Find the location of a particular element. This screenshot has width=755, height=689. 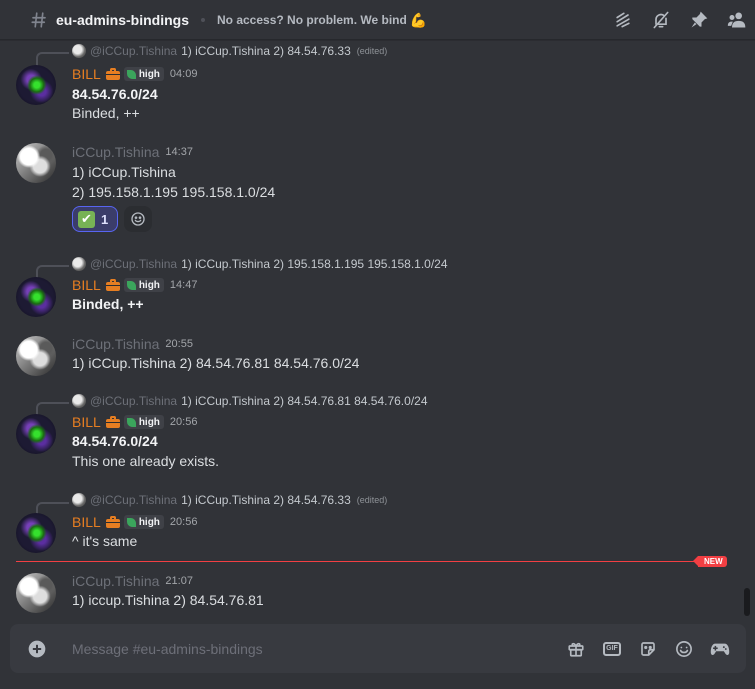

briefcase-role-icon is located at coordinates (112, 522).